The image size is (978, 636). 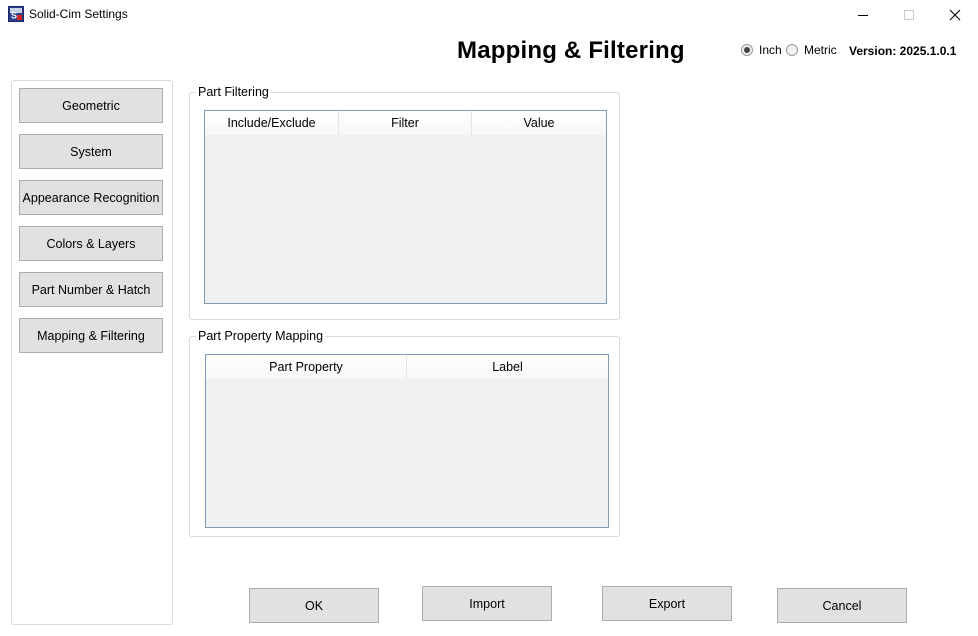 I want to click on nav-geometric-button: Geometric, so click(x=91, y=105).